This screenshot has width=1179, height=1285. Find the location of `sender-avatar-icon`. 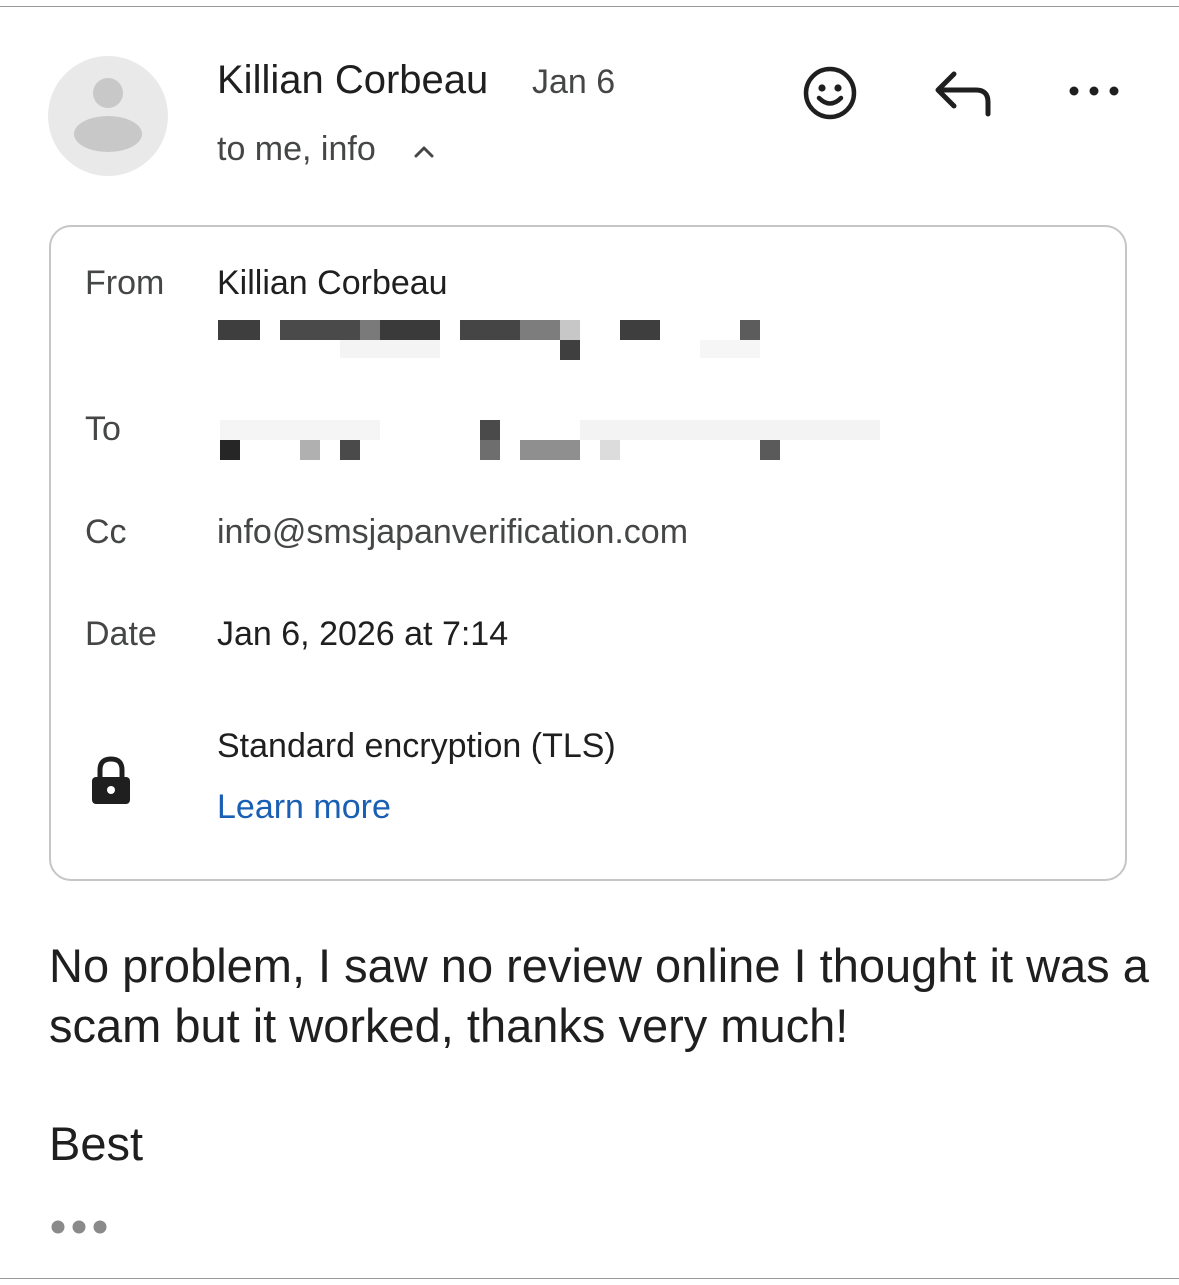

sender-avatar-icon is located at coordinates (108, 116).